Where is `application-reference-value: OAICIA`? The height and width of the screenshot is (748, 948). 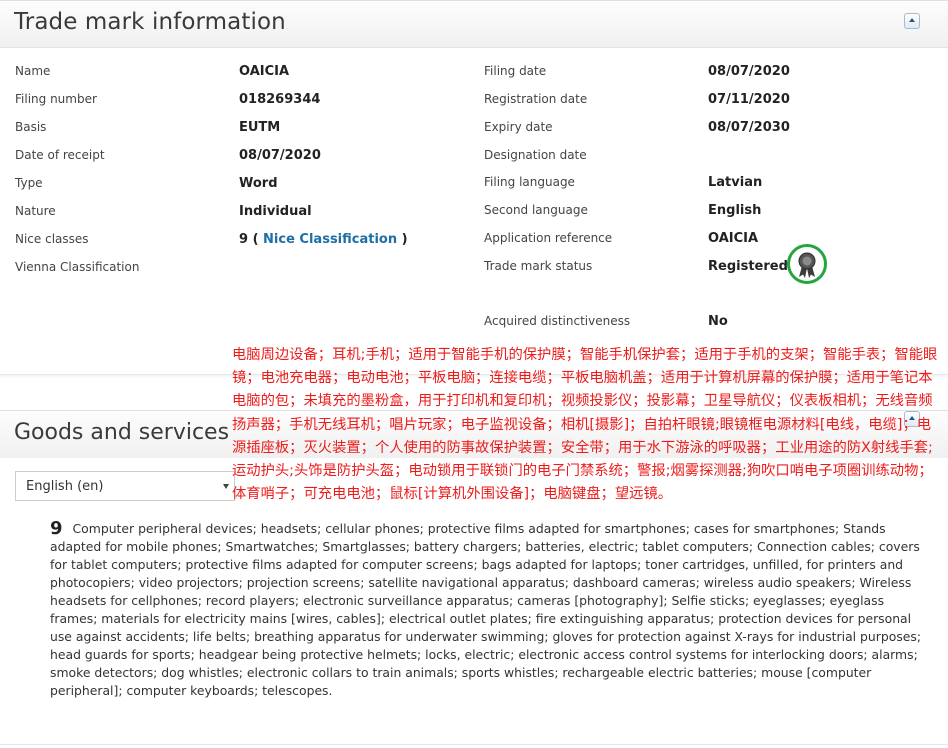
application-reference-value: OAICIA is located at coordinates (733, 238).